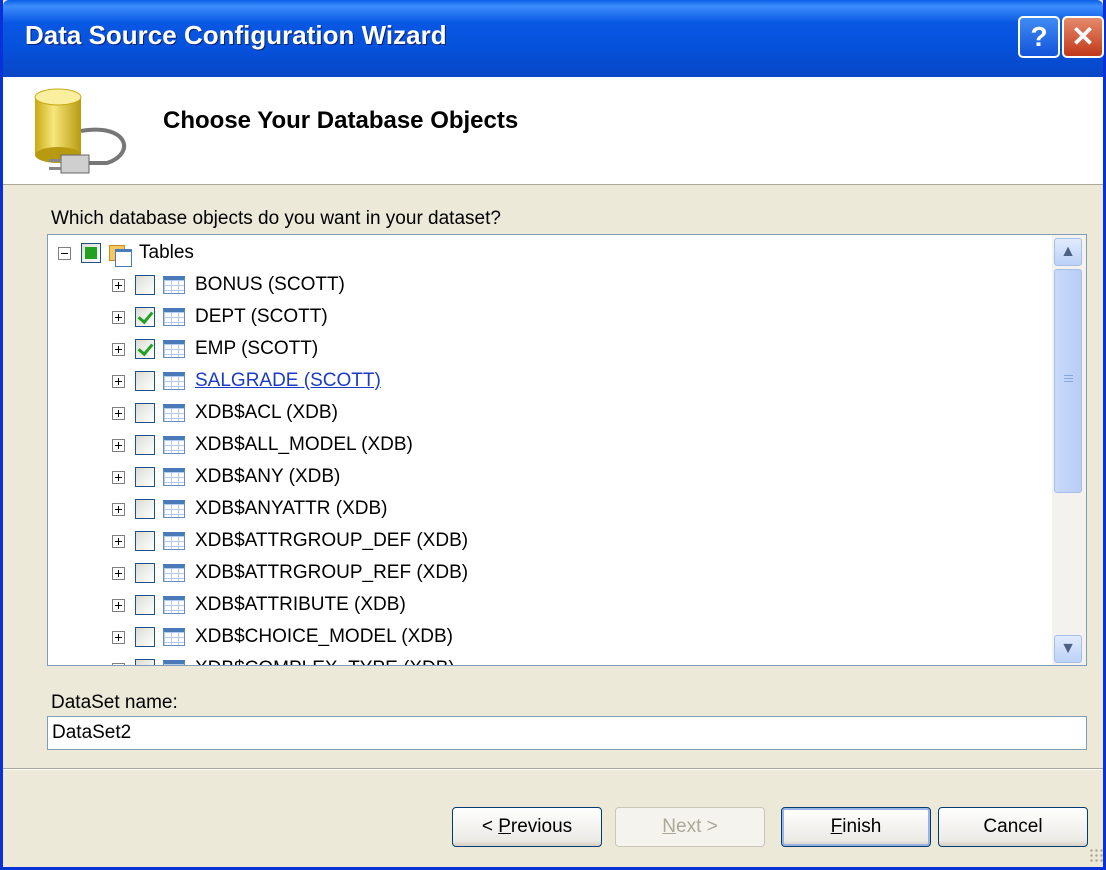 The image size is (1106, 870). Describe the element at coordinates (1083, 37) in the screenshot. I see `close-button: ✕` at that location.